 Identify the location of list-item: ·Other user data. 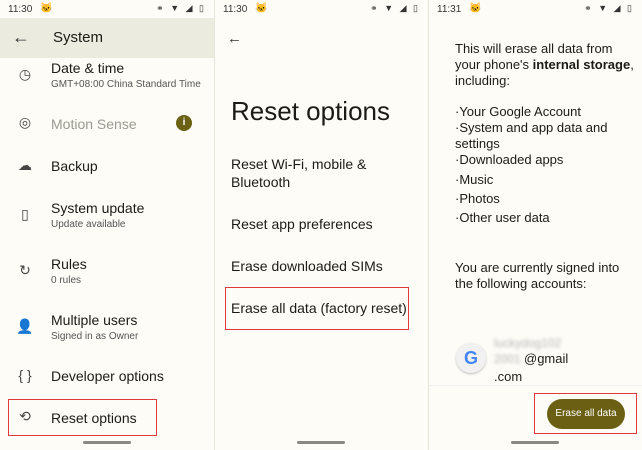
(502, 217).